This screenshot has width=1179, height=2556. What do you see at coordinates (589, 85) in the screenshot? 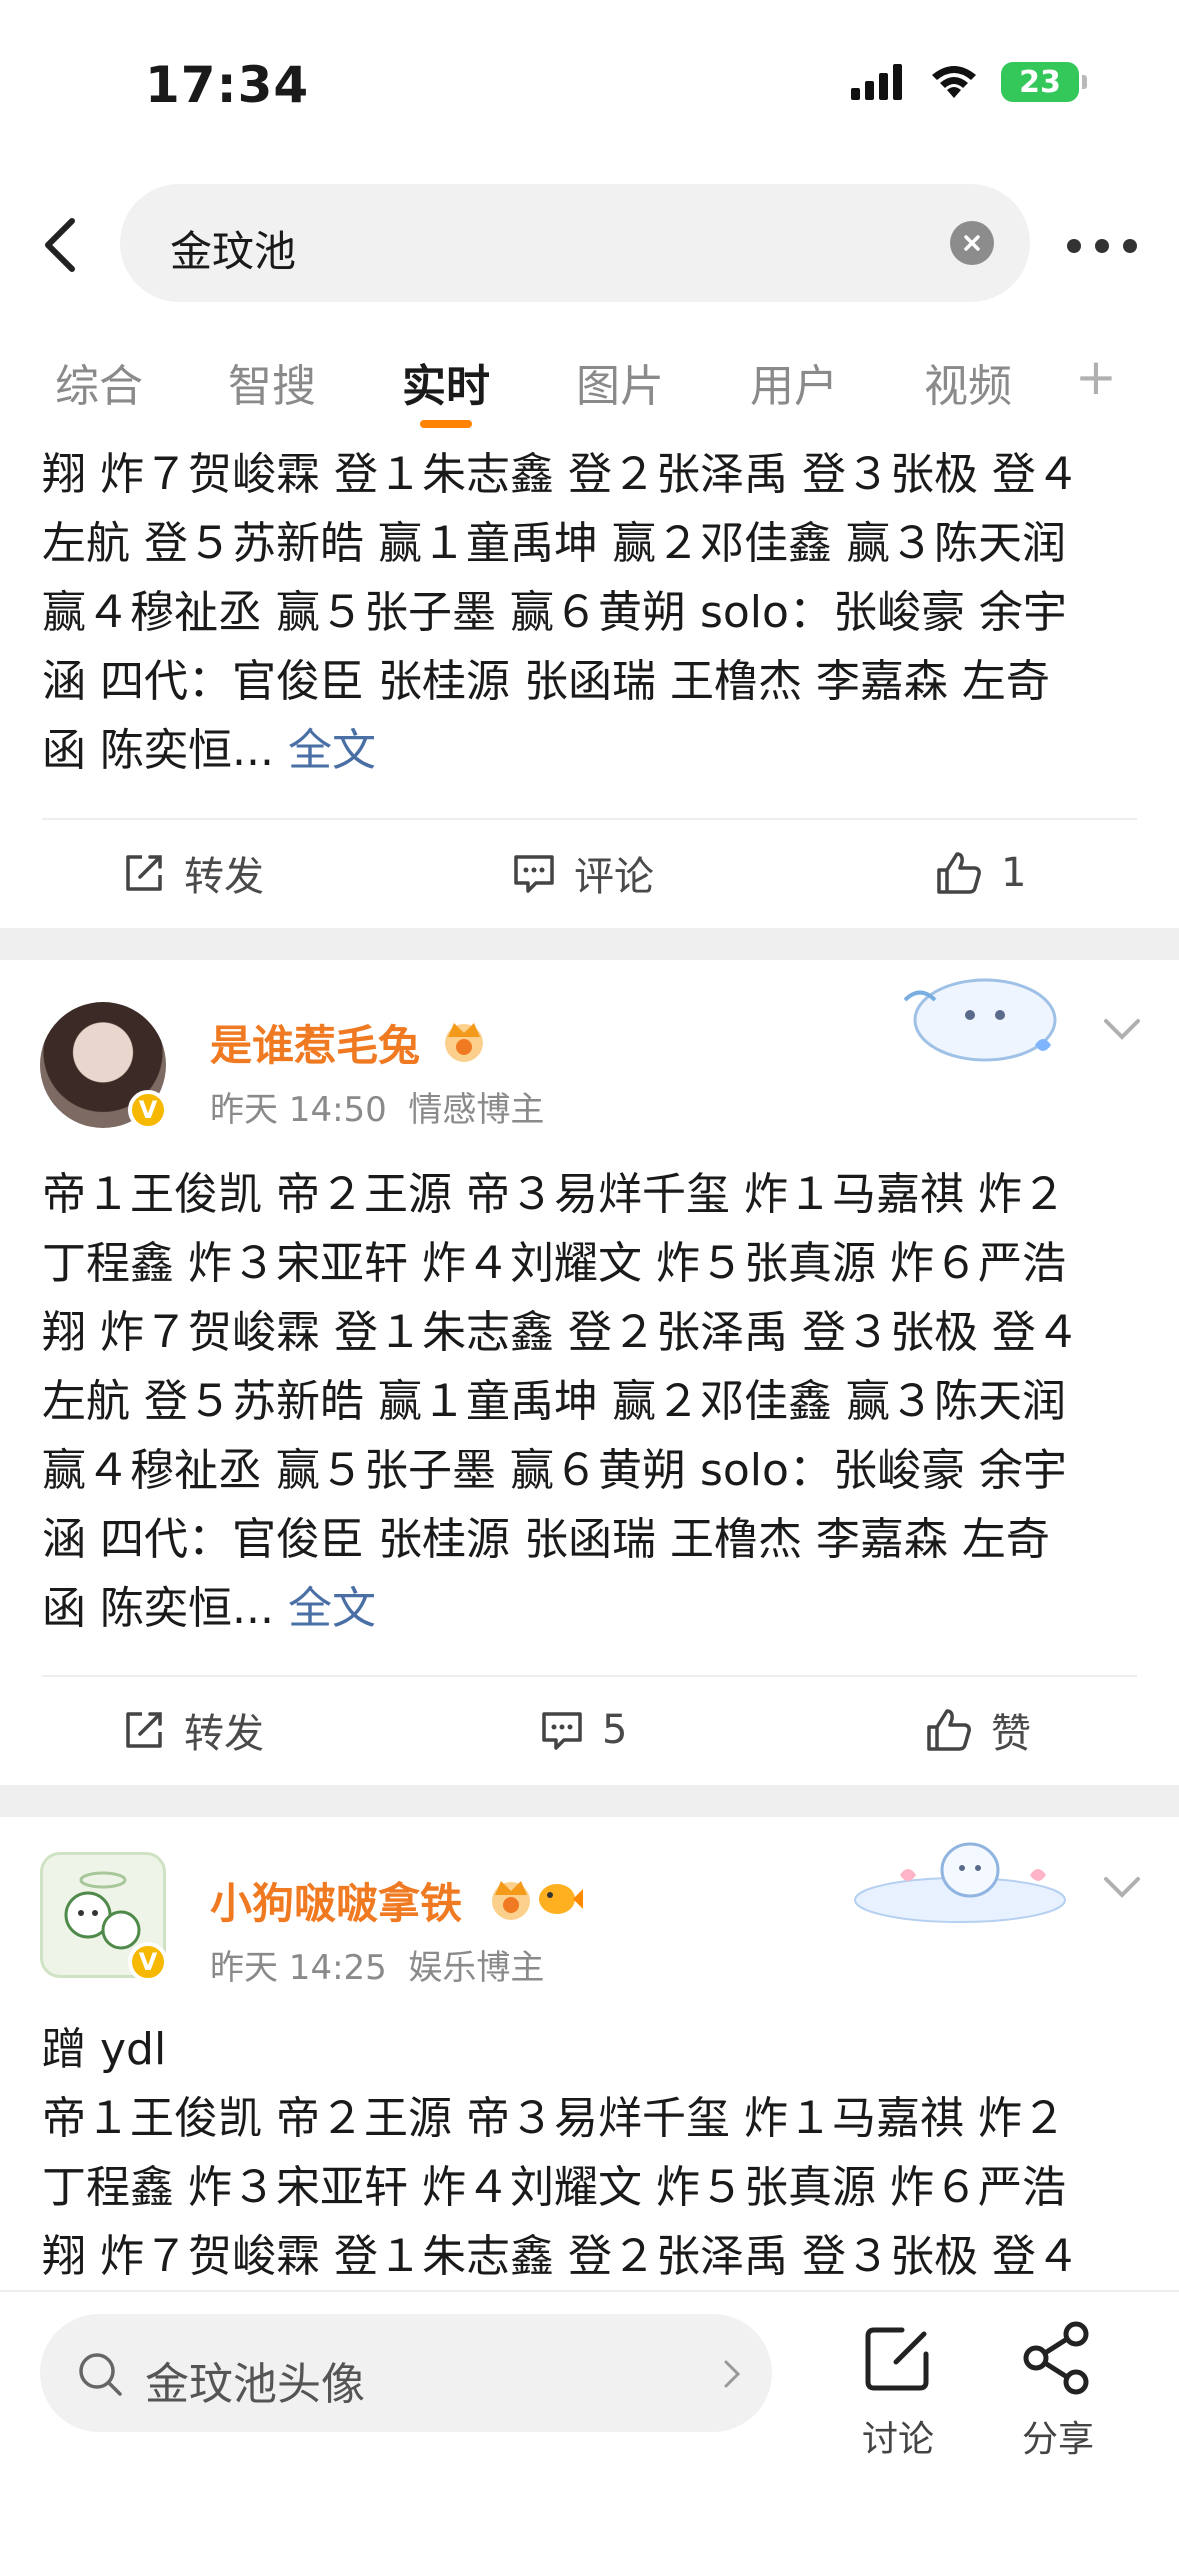
I see `status-bar: 17:34 23` at bounding box center [589, 85].